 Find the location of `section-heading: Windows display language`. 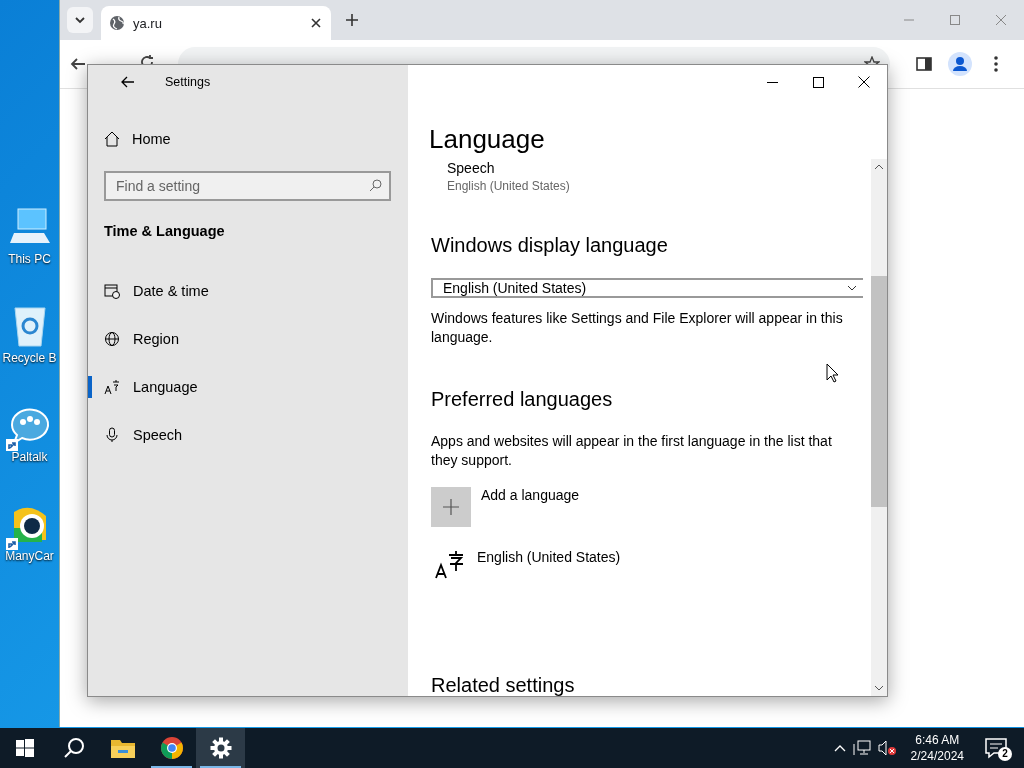

section-heading: Windows display language is located at coordinates (549, 245).